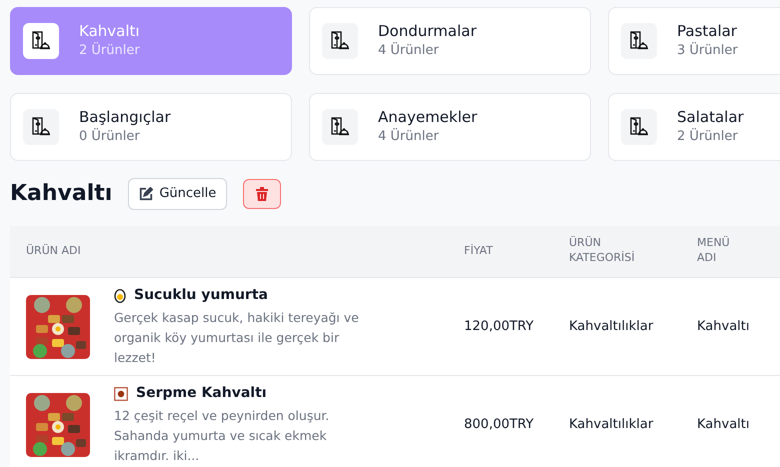 This screenshot has height=467, width=780. Describe the element at coordinates (427, 31) in the screenshot. I see `category-name: Dondurmalar` at that location.